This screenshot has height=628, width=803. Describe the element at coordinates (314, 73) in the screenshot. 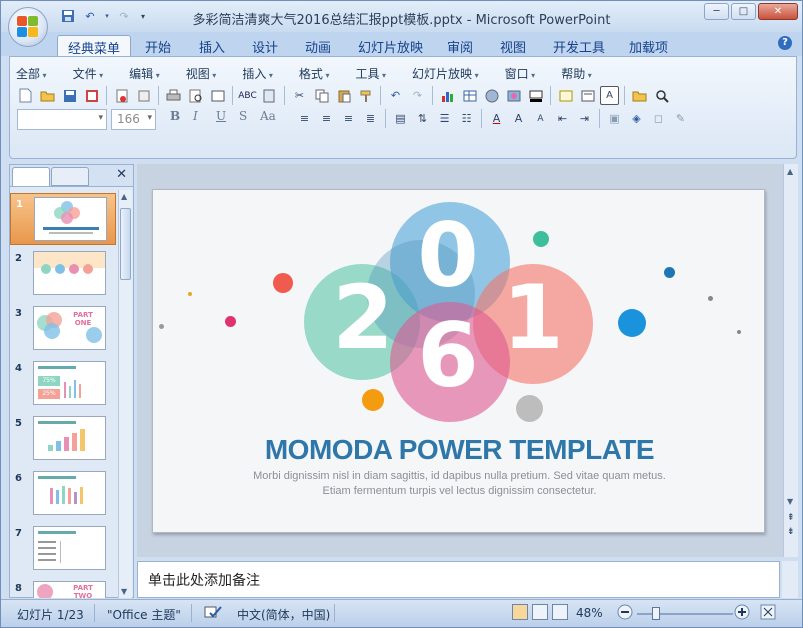

I see `menu-format: 格式` at that location.